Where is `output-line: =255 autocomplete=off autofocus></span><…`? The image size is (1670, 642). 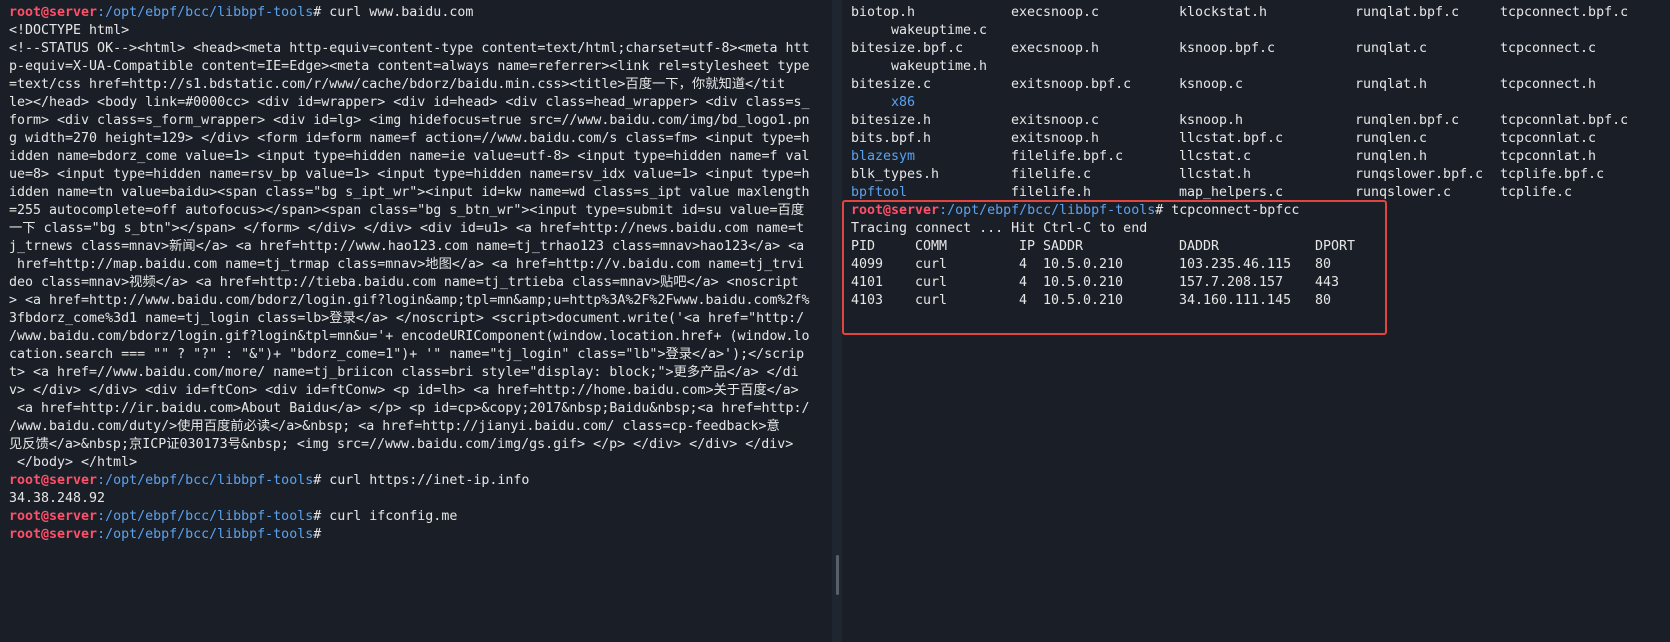 output-line: =255 autocomplete=off autofocus></span><… is located at coordinates (407, 210).